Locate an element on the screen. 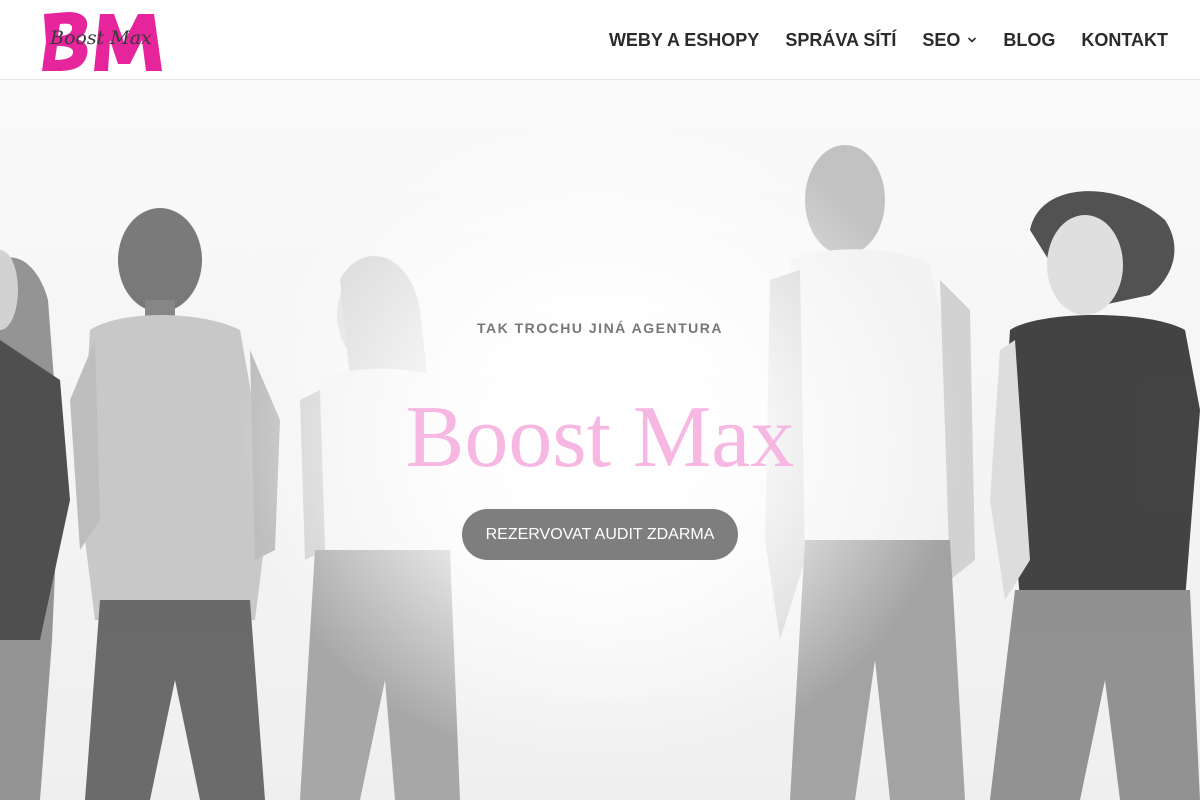 This screenshot has height=800, width=1200. nav-item-seo: SEO is located at coordinates (949, 40).